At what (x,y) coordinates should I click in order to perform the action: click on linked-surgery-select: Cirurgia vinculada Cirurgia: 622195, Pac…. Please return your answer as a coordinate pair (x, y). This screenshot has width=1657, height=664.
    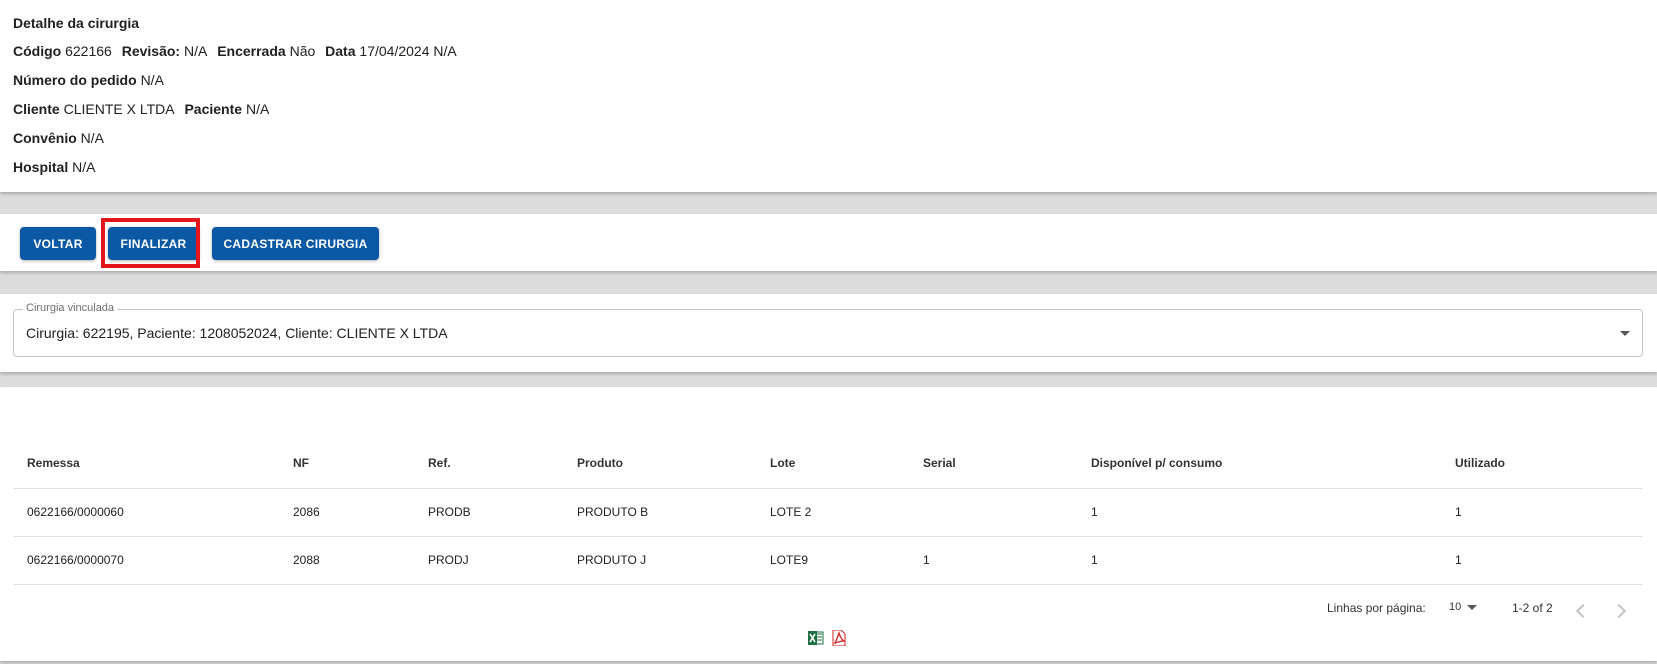
    Looking at the image, I should click on (828, 329).